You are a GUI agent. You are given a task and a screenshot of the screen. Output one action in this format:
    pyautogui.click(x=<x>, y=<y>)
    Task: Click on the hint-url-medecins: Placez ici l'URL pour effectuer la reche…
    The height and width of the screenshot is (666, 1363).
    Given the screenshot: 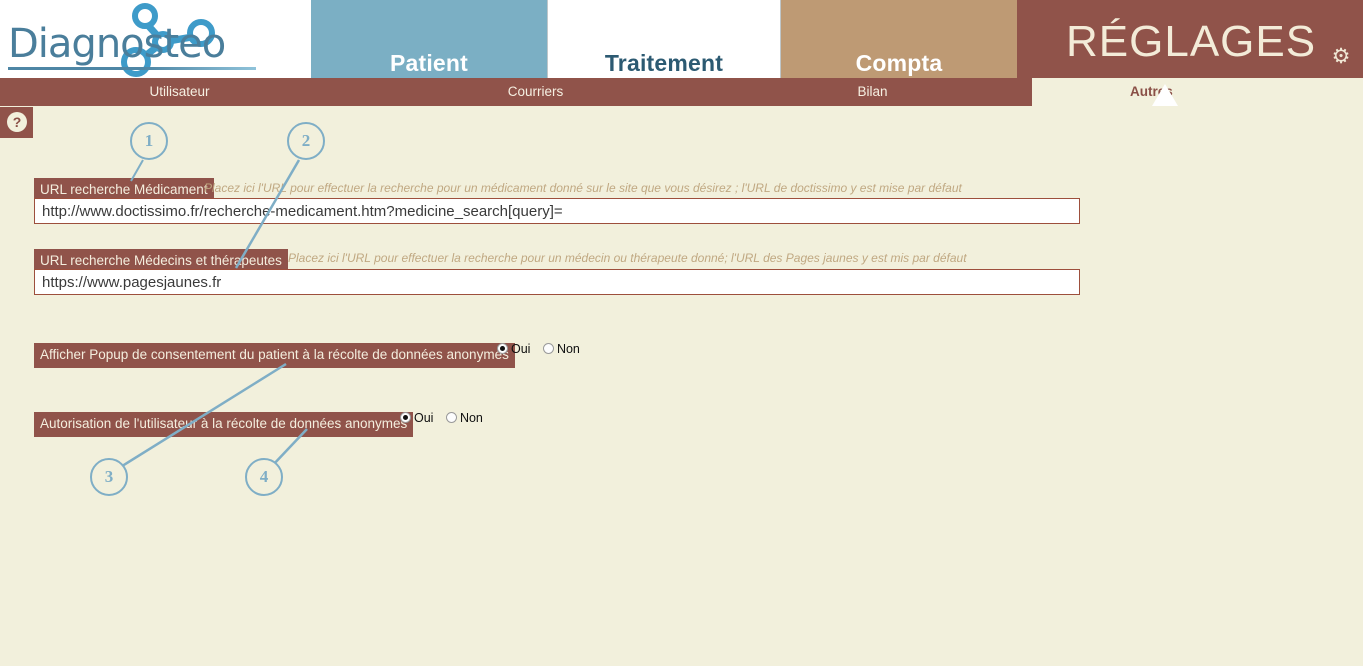 What is the action you would take?
    pyautogui.click(x=627, y=258)
    